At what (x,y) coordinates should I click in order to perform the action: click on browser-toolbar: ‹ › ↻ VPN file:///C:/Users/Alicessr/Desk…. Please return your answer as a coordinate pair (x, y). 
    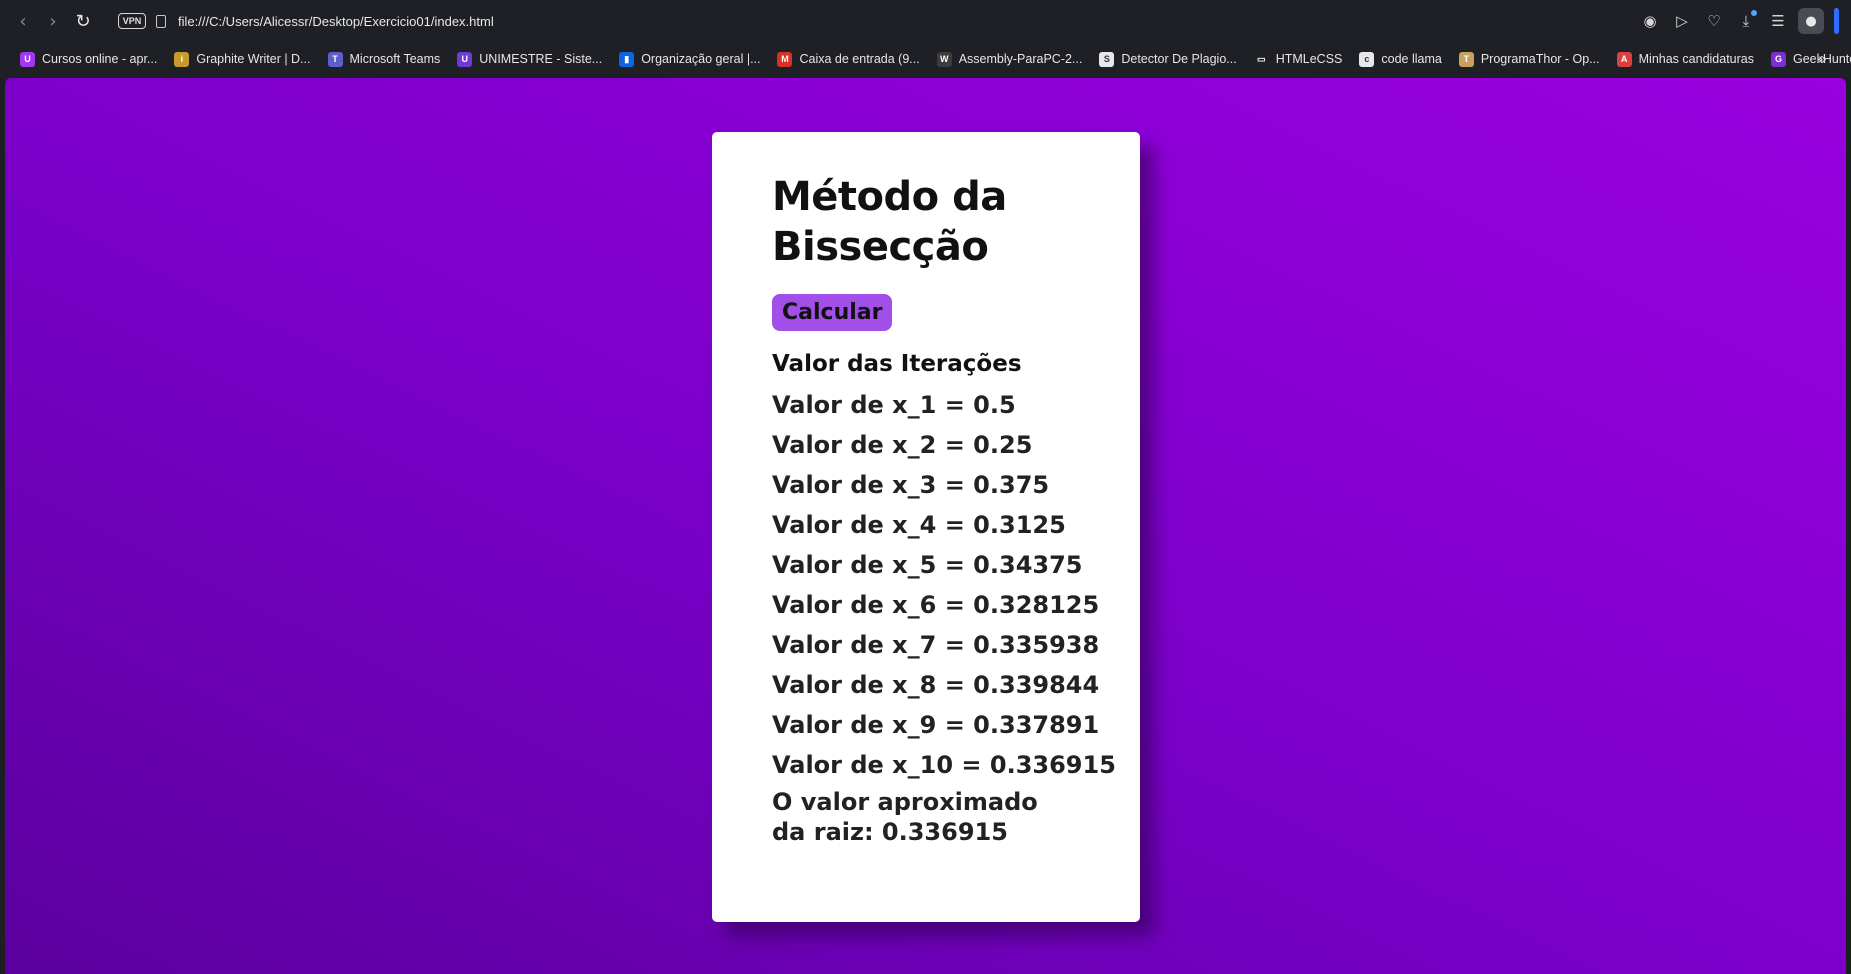
    Looking at the image, I should click on (925, 21).